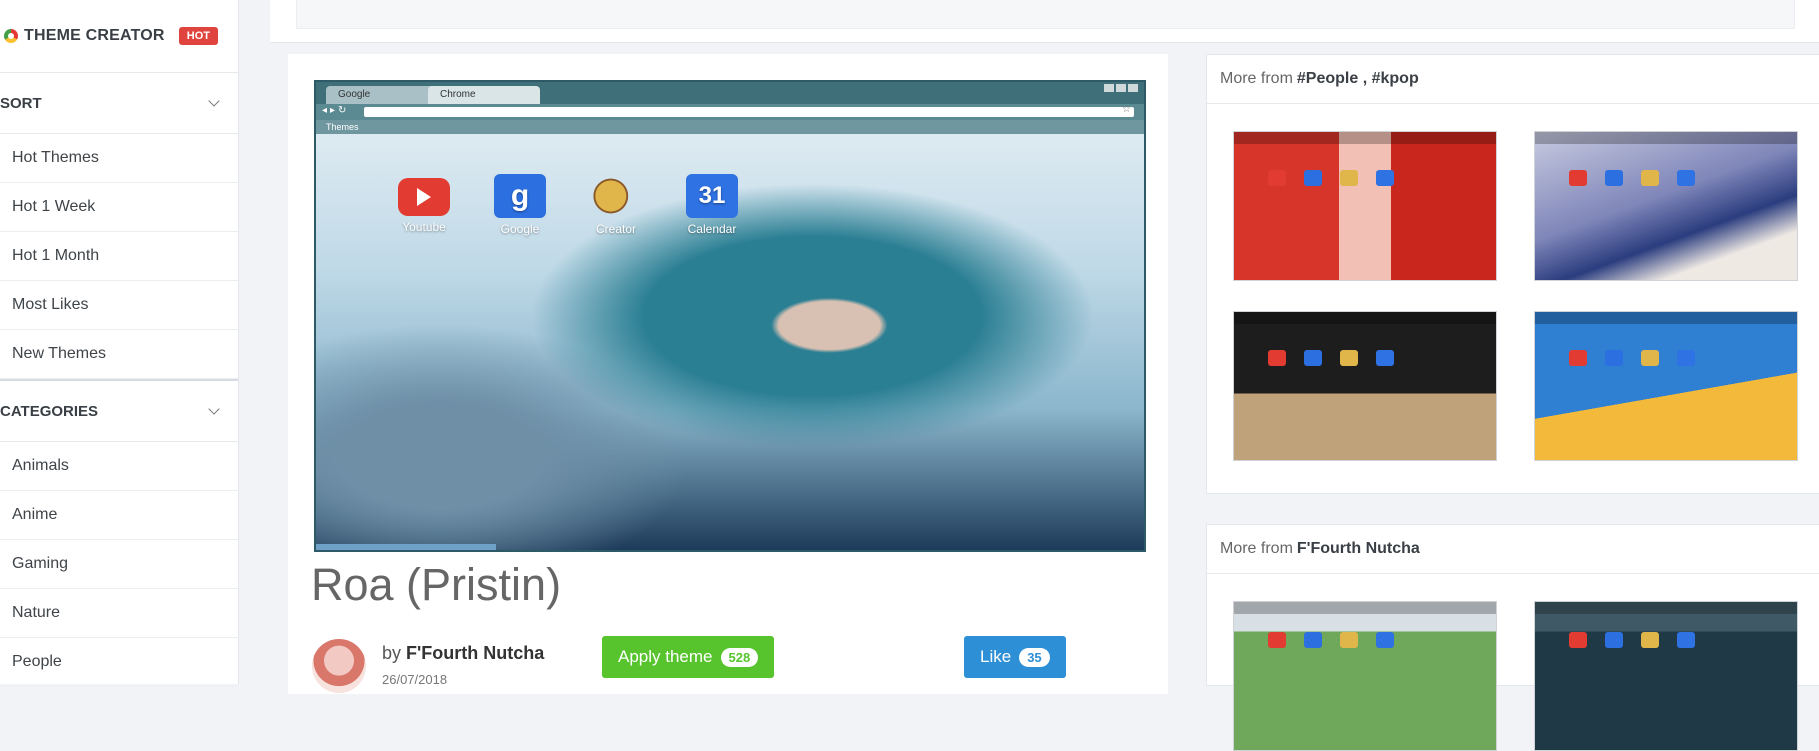 The image size is (1819, 751). What do you see at coordinates (1015, 657) in the screenshot?
I see `like-button: Like 35` at bounding box center [1015, 657].